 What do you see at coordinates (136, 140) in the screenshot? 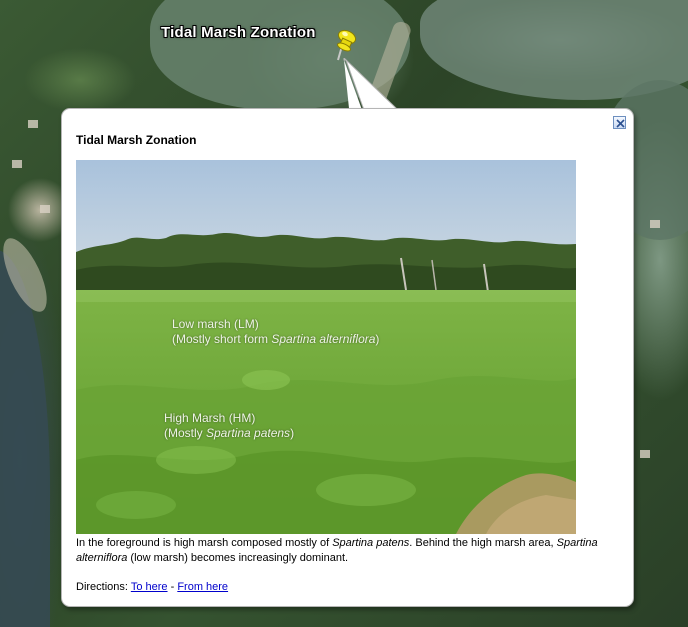
I see `balloon-title: Tidal Marsh Zonation` at bounding box center [136, 140].